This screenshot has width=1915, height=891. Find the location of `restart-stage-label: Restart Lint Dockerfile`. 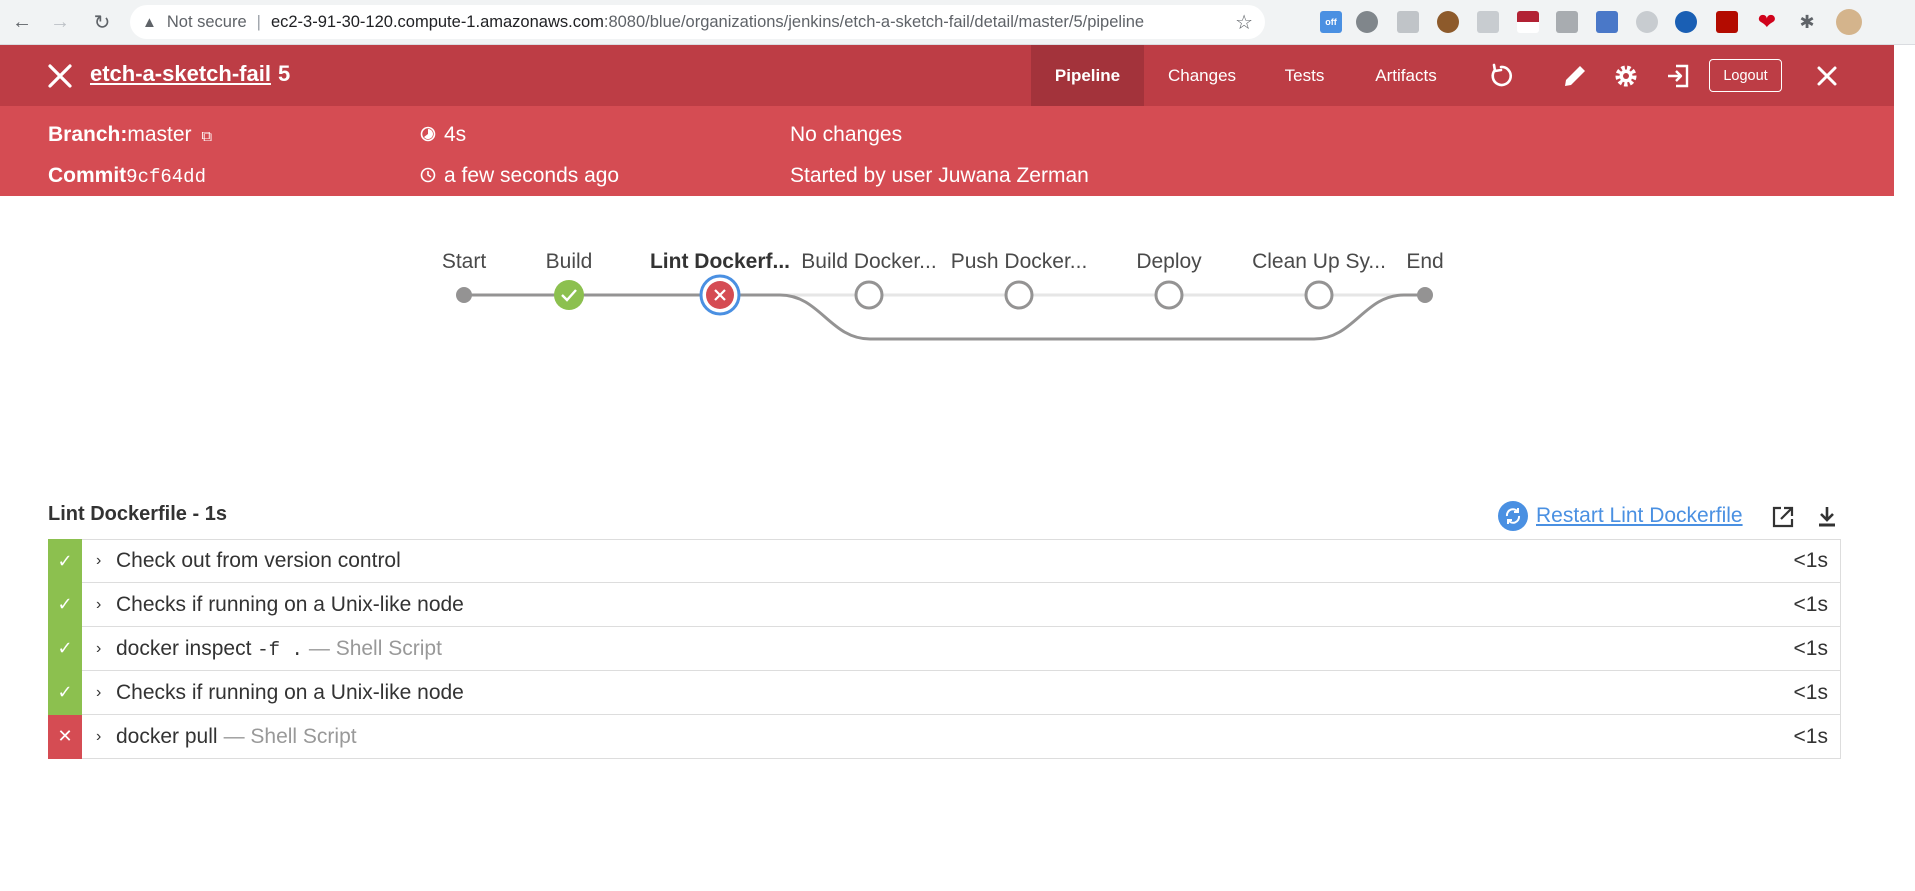

restart-stage-label: Restart Lint Dockerfile is located at coordinates (1639, 515).